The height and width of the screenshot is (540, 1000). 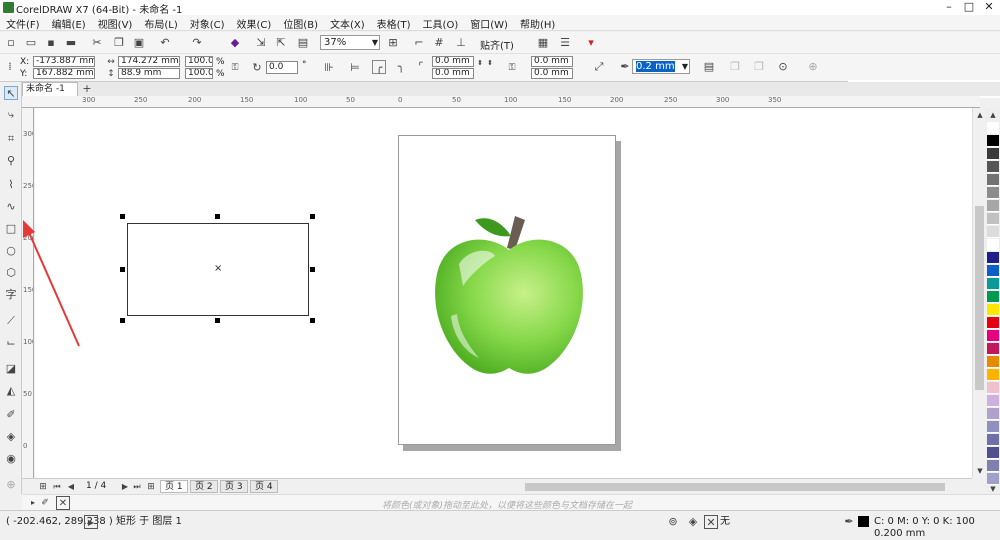 What do you see at coordinates (87, 89) in the screenshot?
I see `new-tab-icon: +` at bounding box center [87, 89].